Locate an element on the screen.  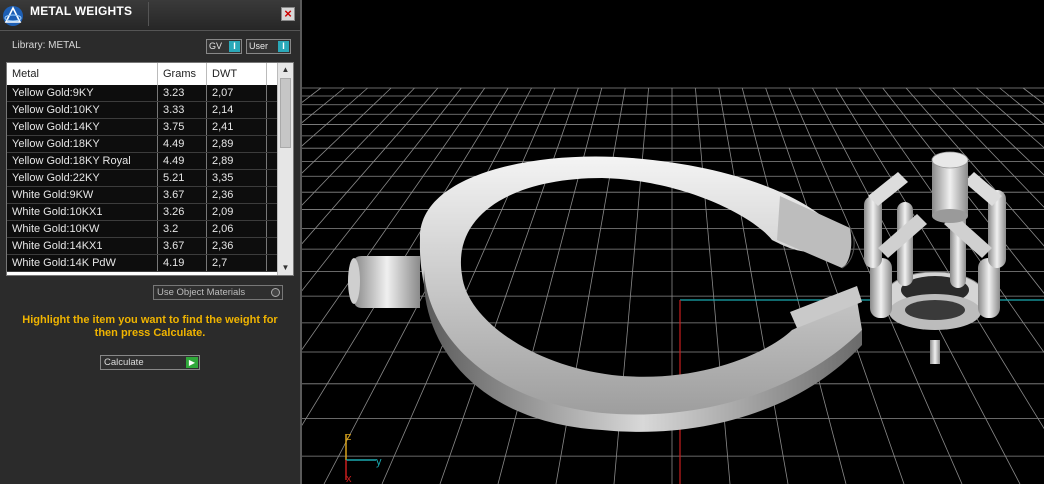
row-metal-cell: White Gold:9KW is located at coordinates (82, 195).